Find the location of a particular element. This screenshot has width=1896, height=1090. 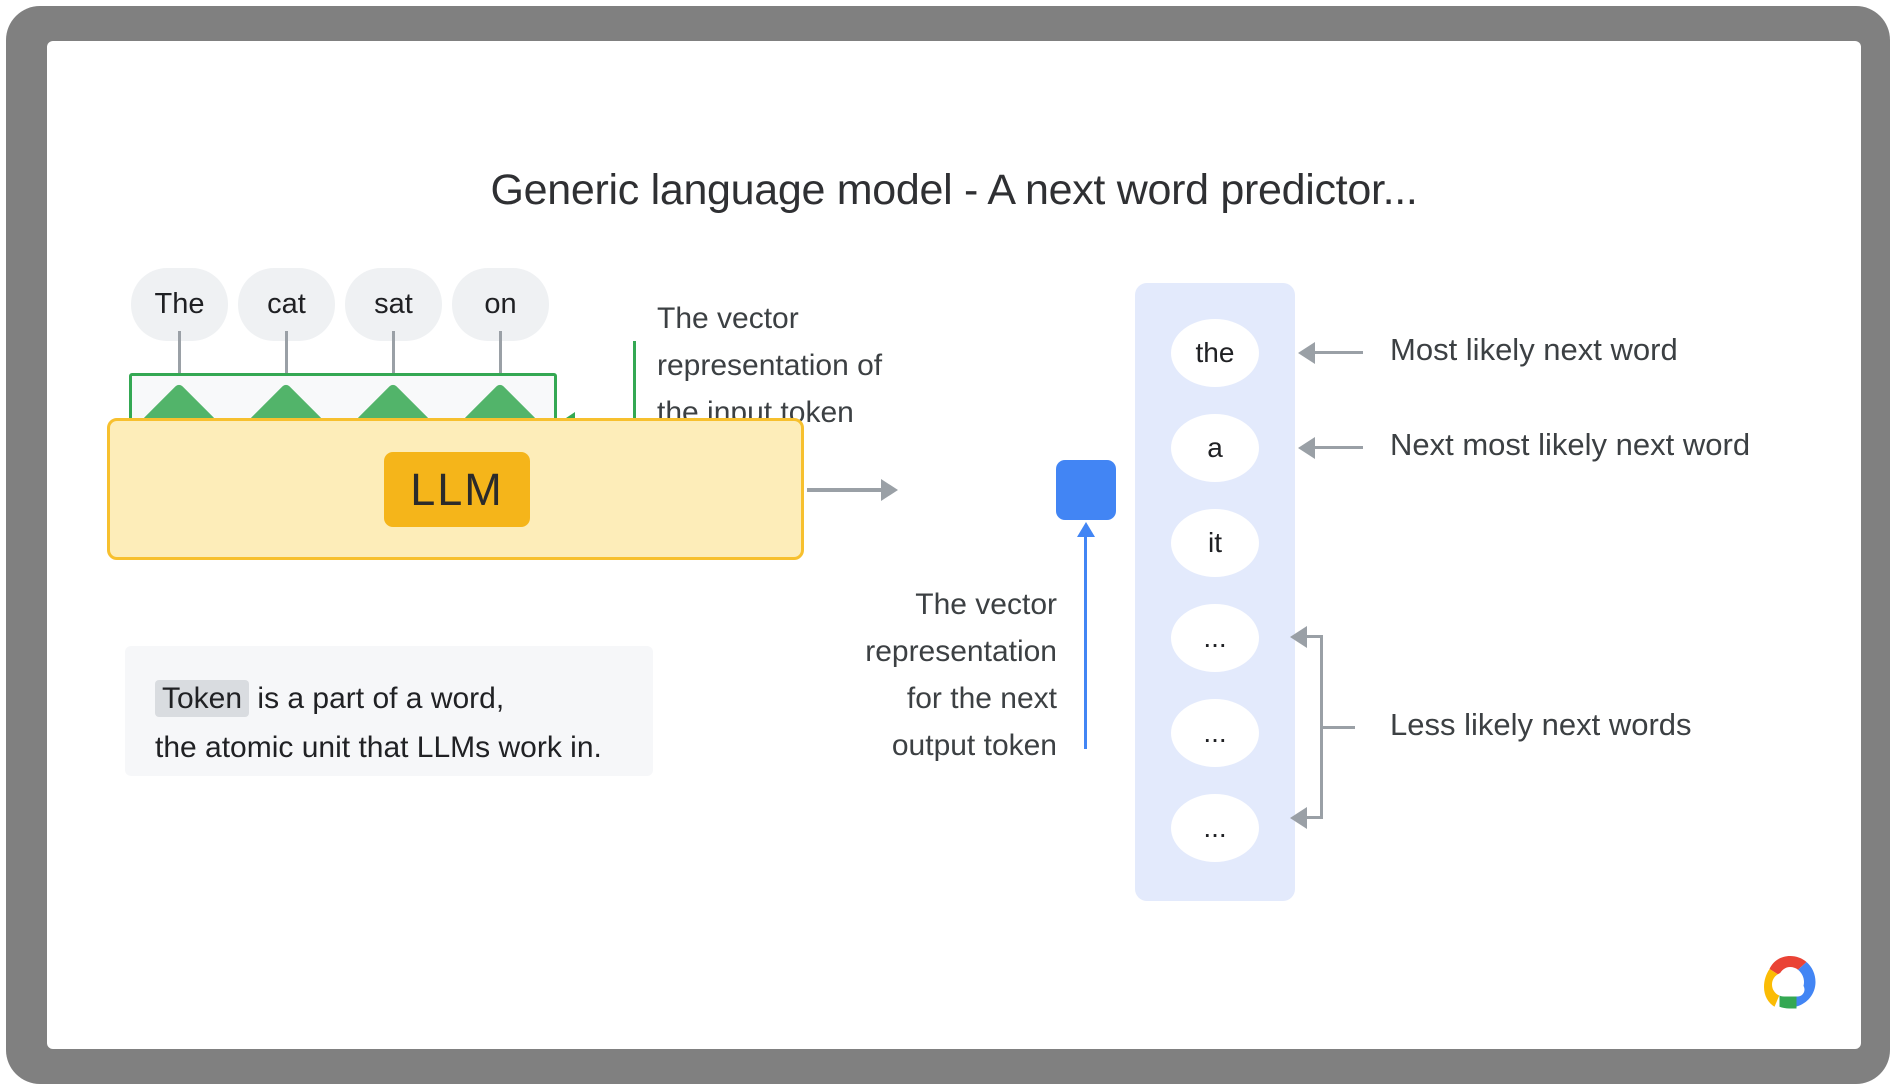

input-token-label: The is located at coordinates (179, 304).